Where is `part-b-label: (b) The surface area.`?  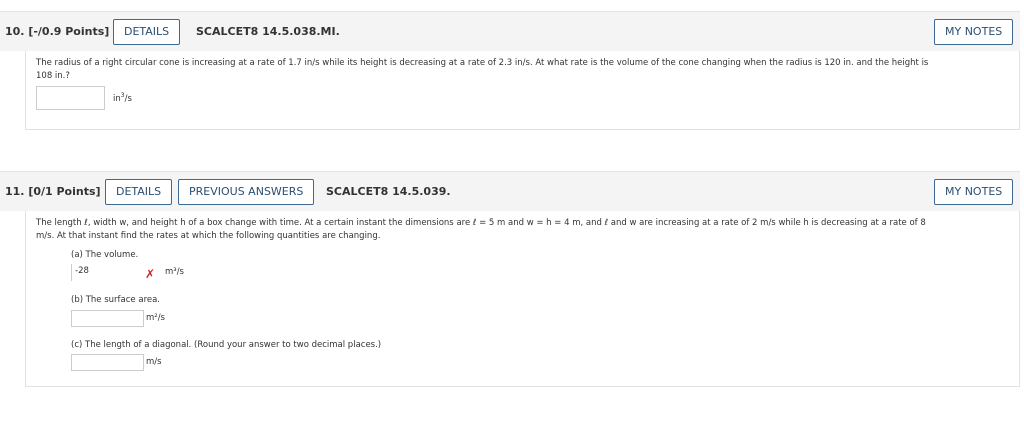
part-b-label: (b) The surface area. is located at coordinates (116, 300).